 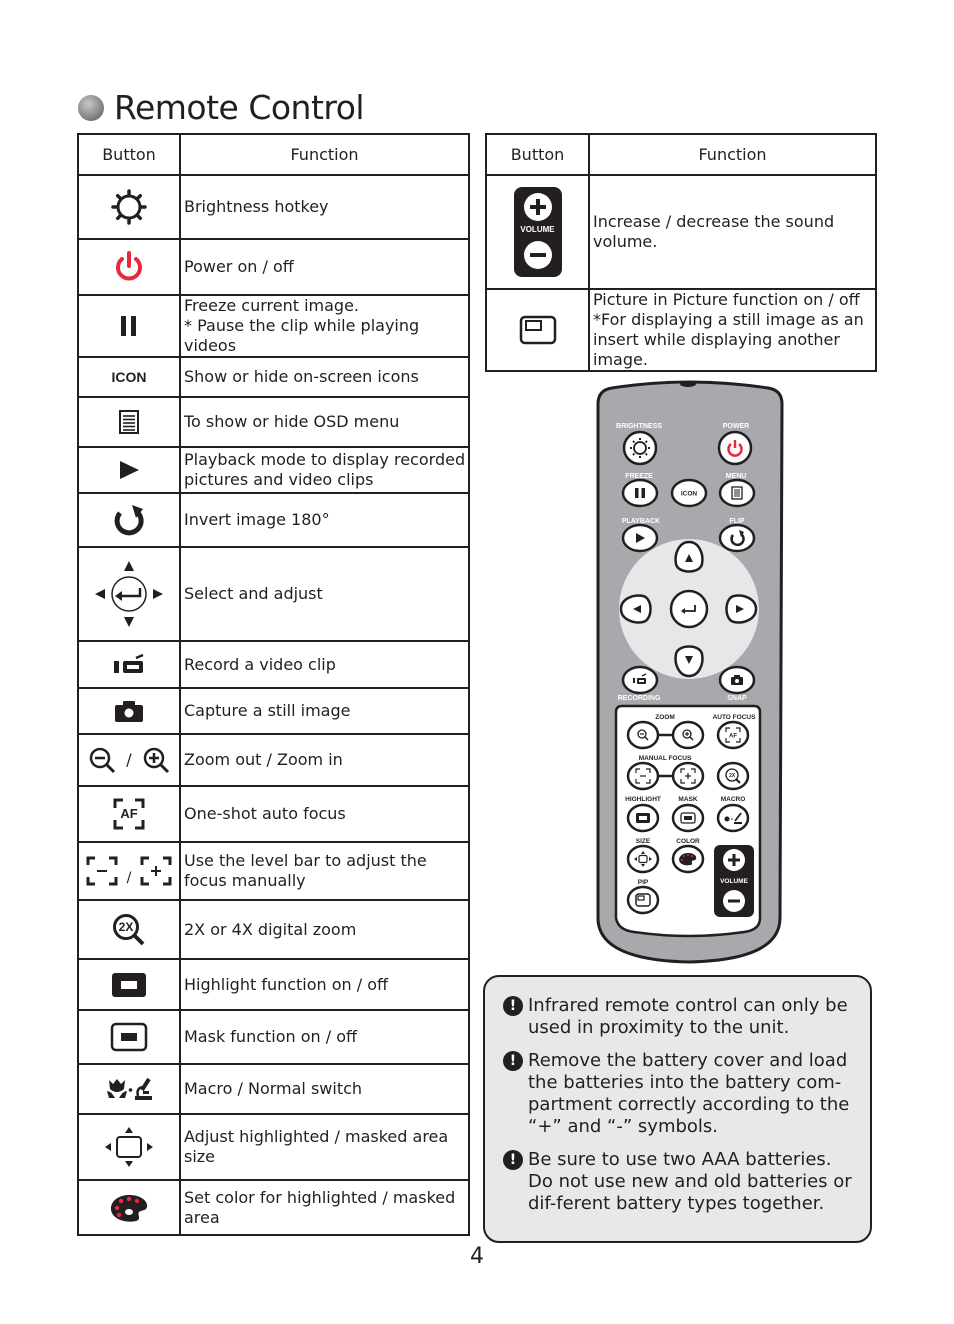 I want to click on camera-icon, so click(x=129, y=711).